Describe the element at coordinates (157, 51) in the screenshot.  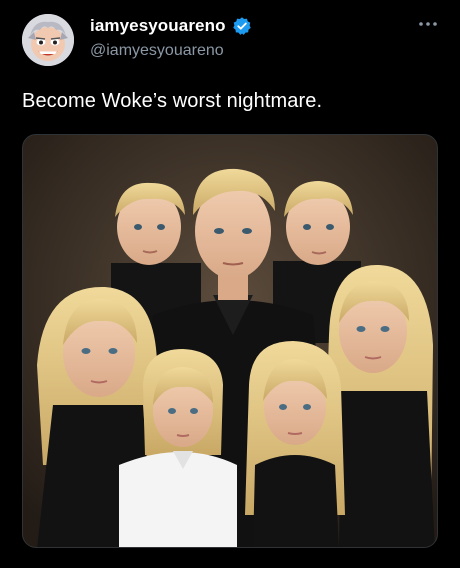
I see `author-handle: @iamyesyouareno` at that location.